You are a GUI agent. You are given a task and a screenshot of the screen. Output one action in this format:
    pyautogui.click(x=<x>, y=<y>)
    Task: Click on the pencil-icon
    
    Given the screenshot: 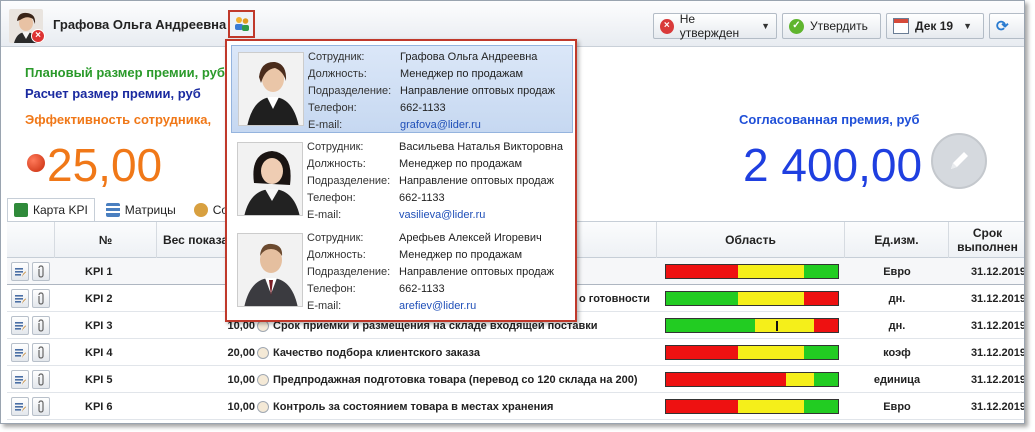 What is the action you would take?
    pyautogui.click(x=959, y=160)
    